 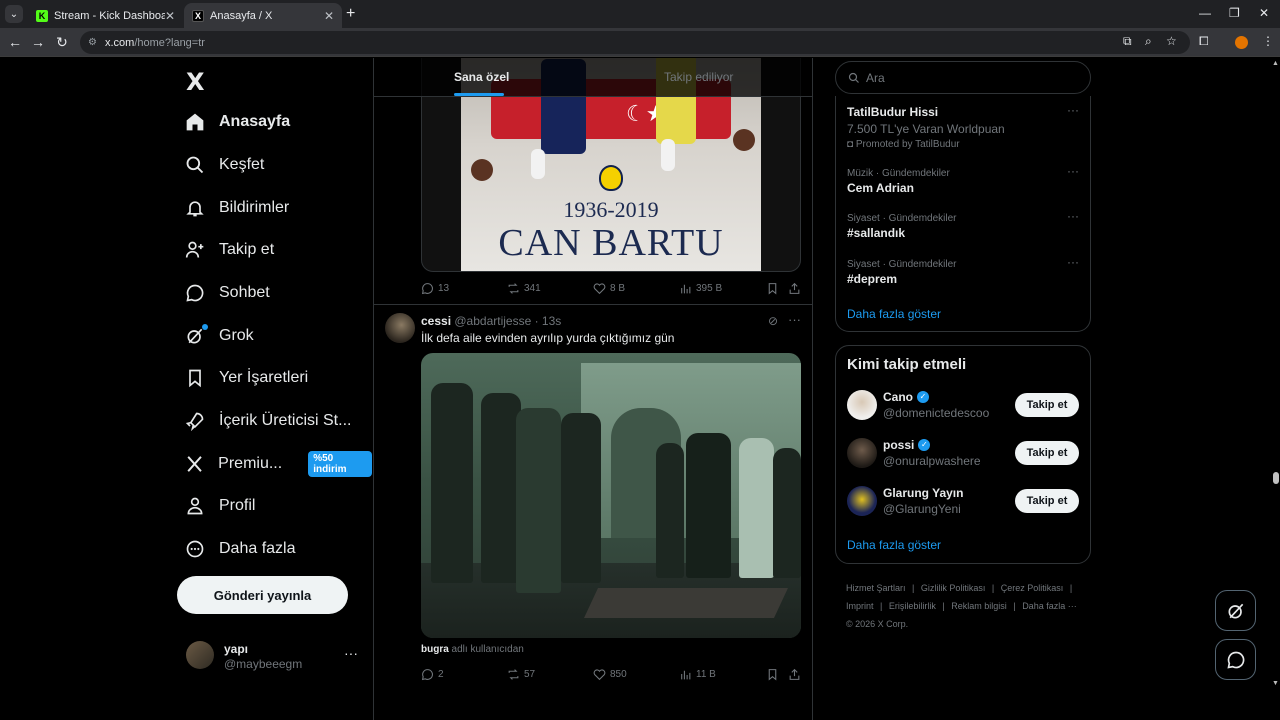 What do you see at coordinates (964, 270) in the screenshot?
I see `trend-item: Siyaset · Gündemdekiler #deprem ···` at bounding box center [964, 270].